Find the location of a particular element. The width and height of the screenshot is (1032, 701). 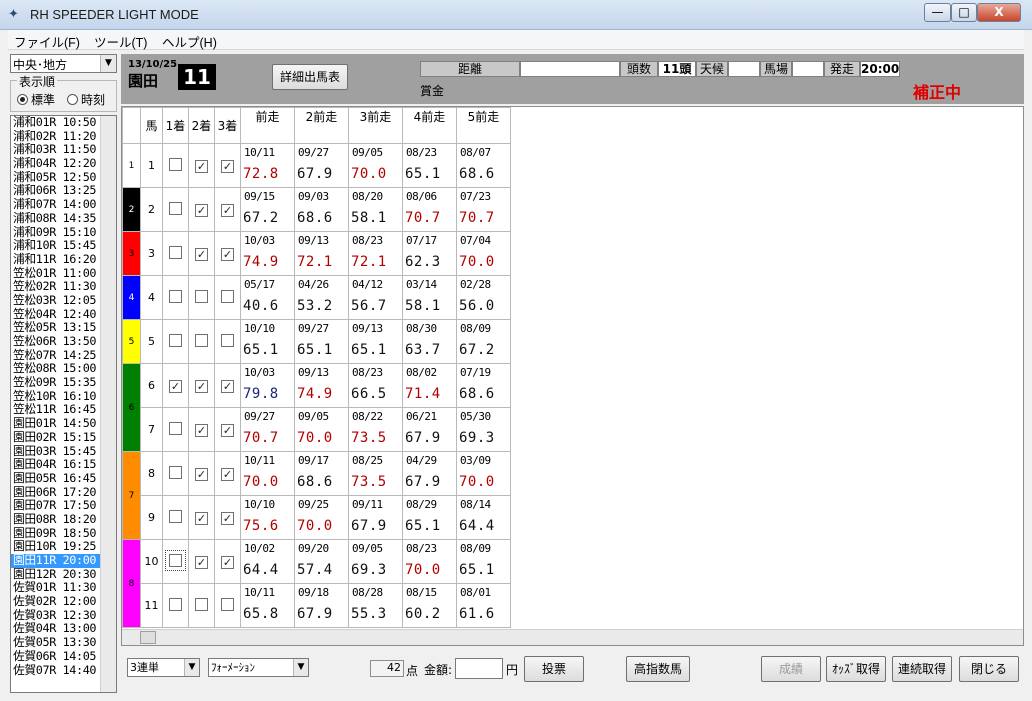

past-race-index: 67.9 is located at coordinates (423, 482).